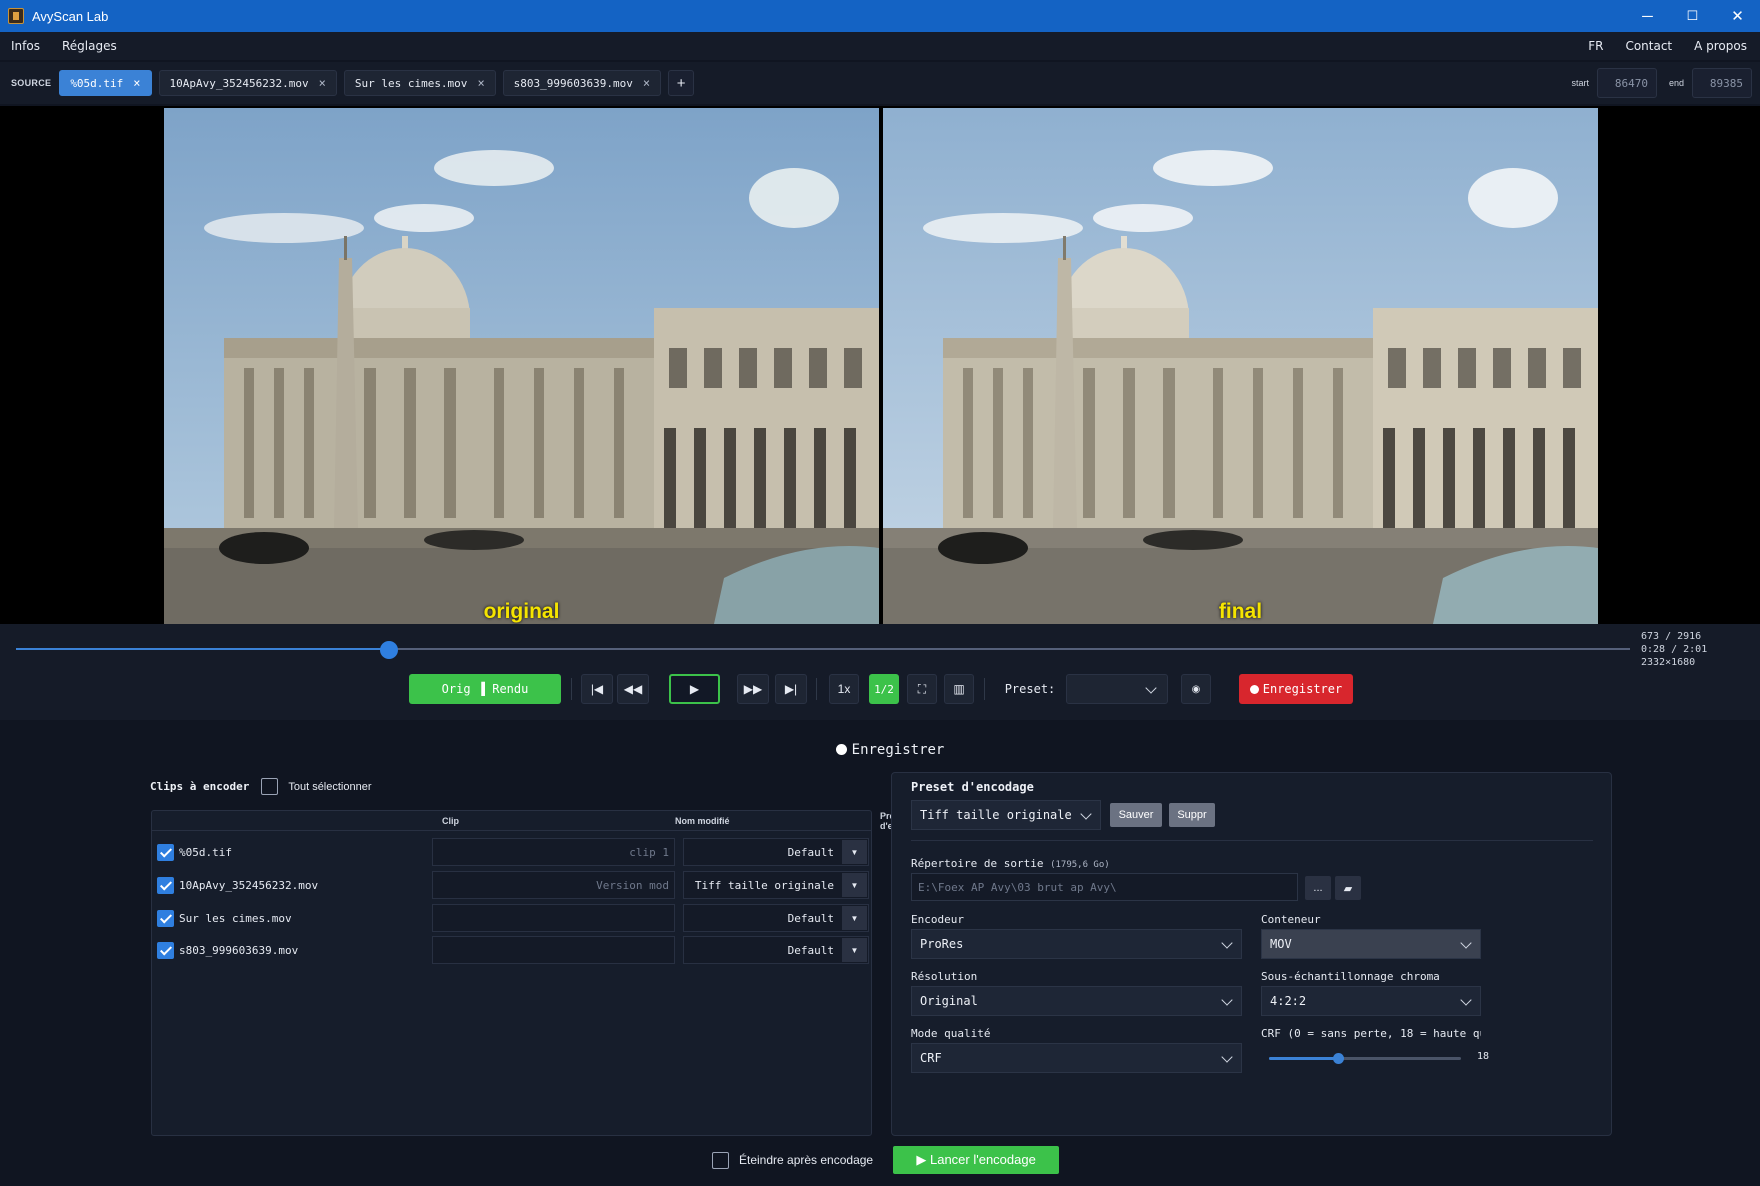 The width and height of the screenshot is (1760, 1186). What do you see at coordinates (753, 689) in the screenshot?
I see `forward-button: ▶▶` at bounding box center [753, 689].